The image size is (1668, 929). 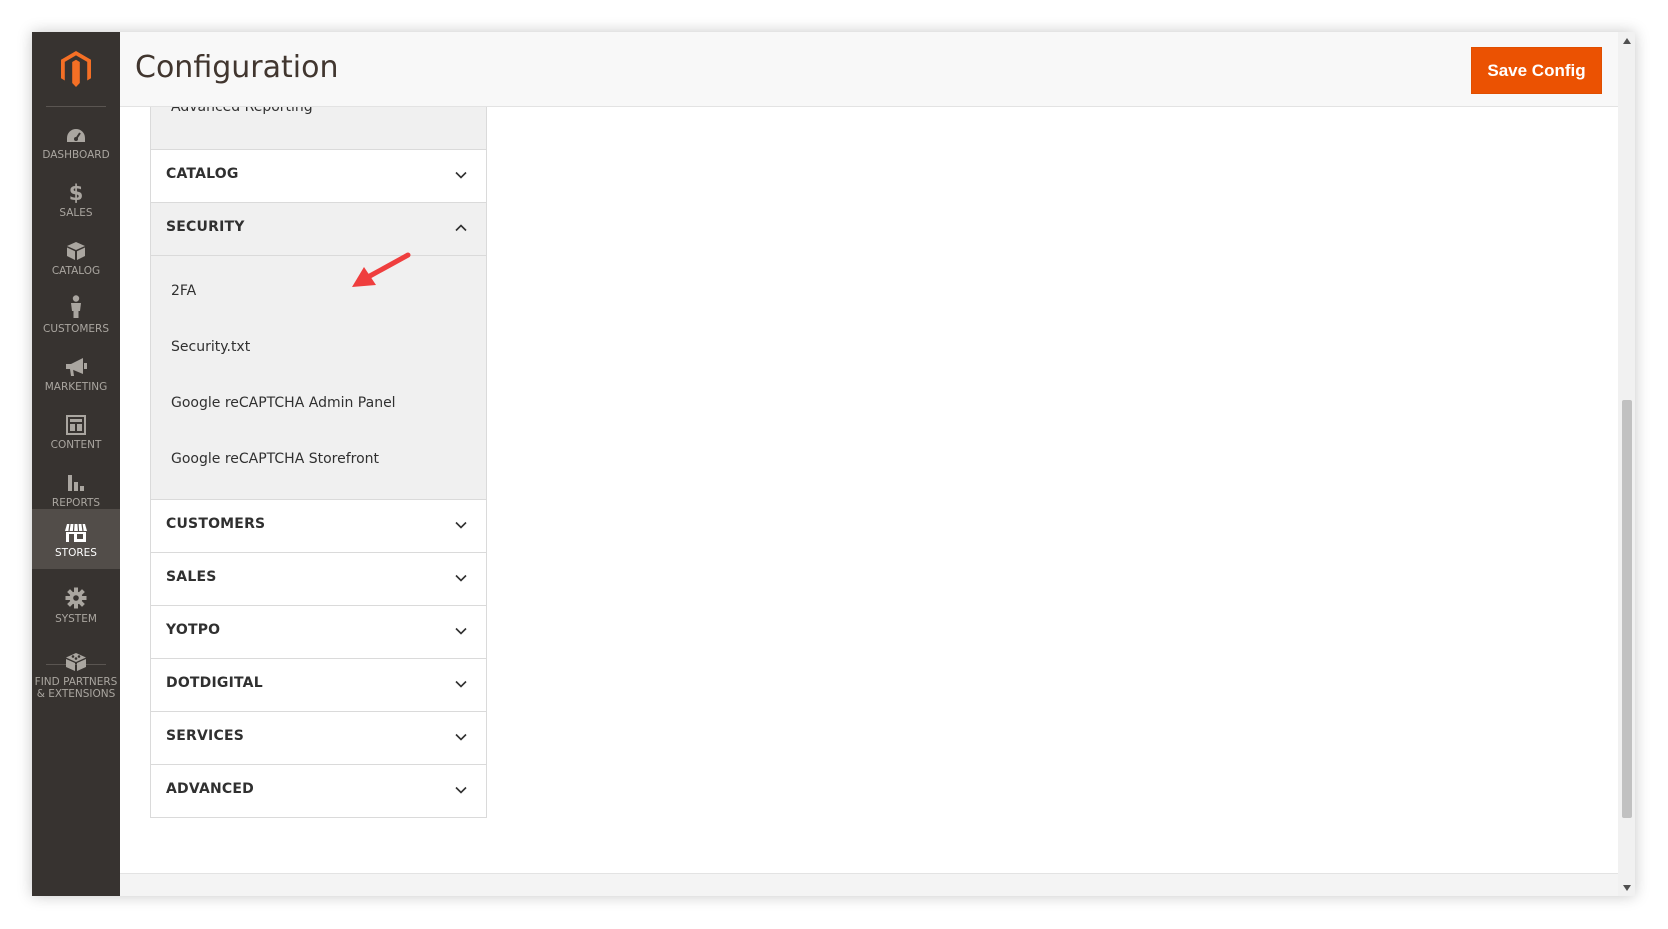 I want to click on nav-divider, so click(x=76, y=106).